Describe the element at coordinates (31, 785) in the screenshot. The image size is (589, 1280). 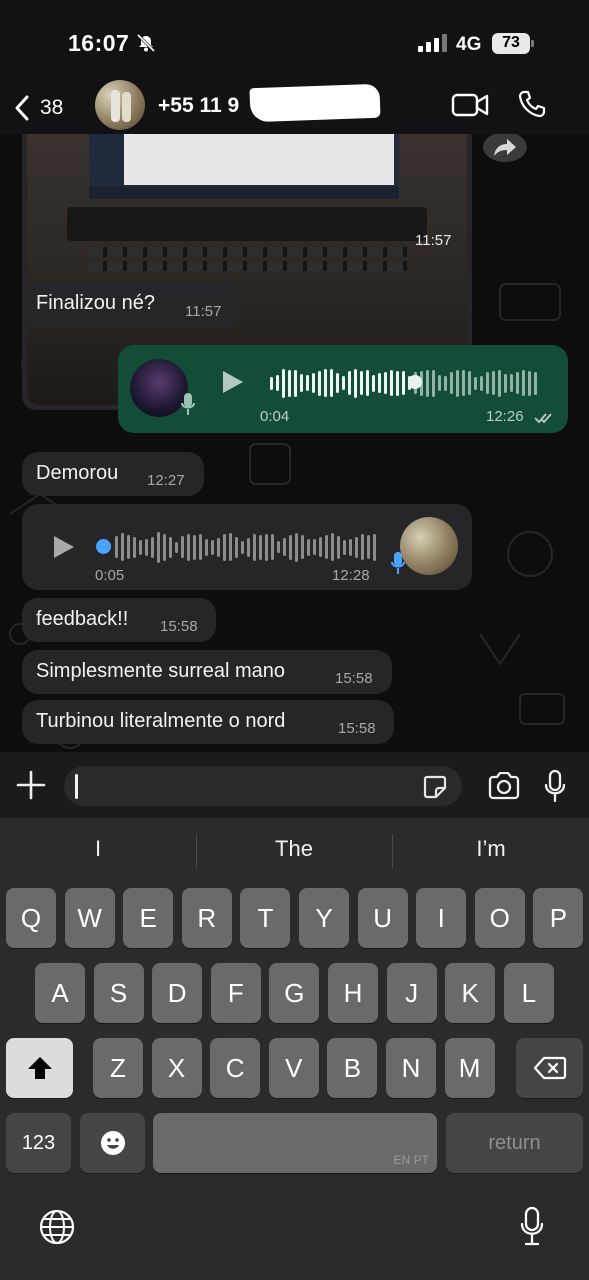
I see `plus-icon` at that location.